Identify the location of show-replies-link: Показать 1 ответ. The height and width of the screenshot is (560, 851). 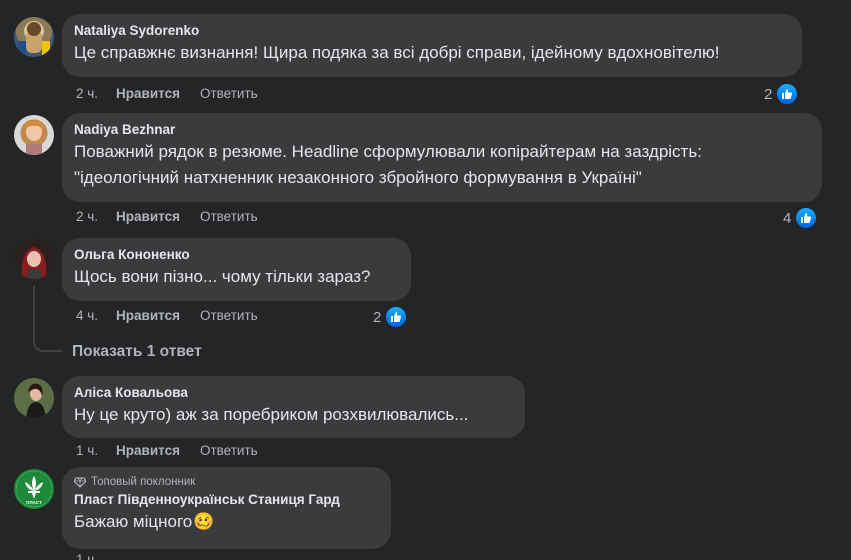
(137, 352).